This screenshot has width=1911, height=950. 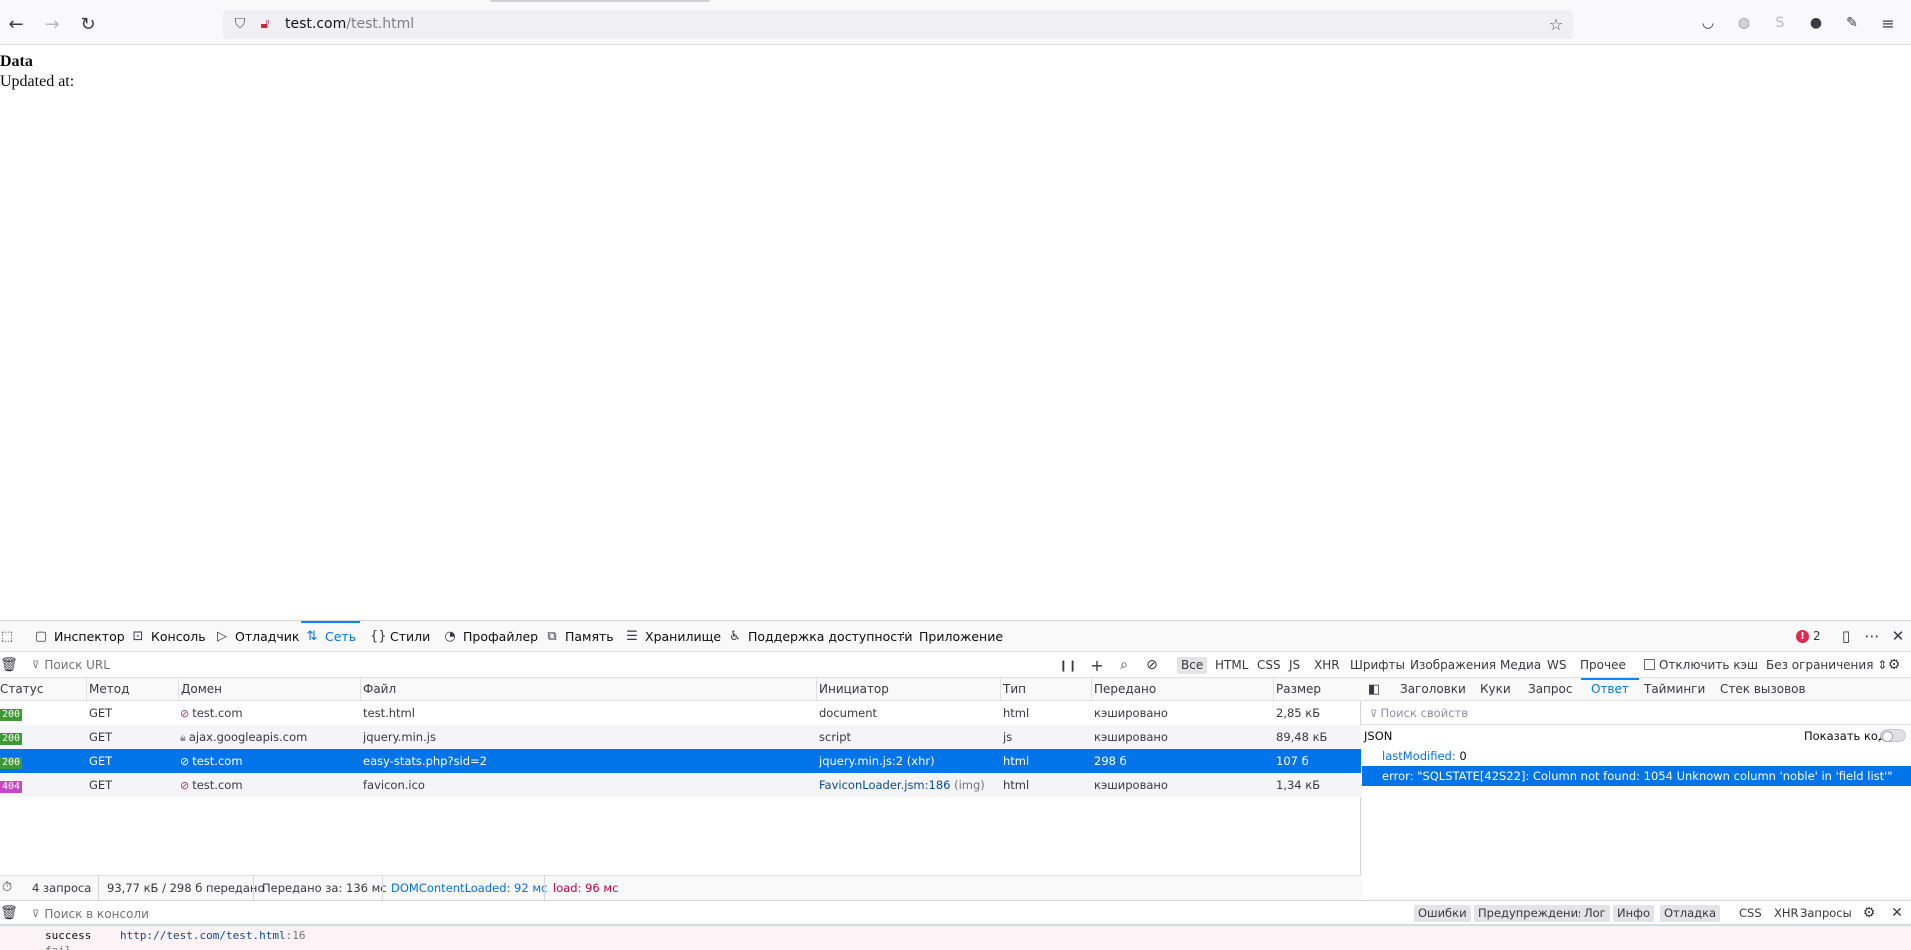 I want to click on col-method: Метод, so click(x=107, y=689).